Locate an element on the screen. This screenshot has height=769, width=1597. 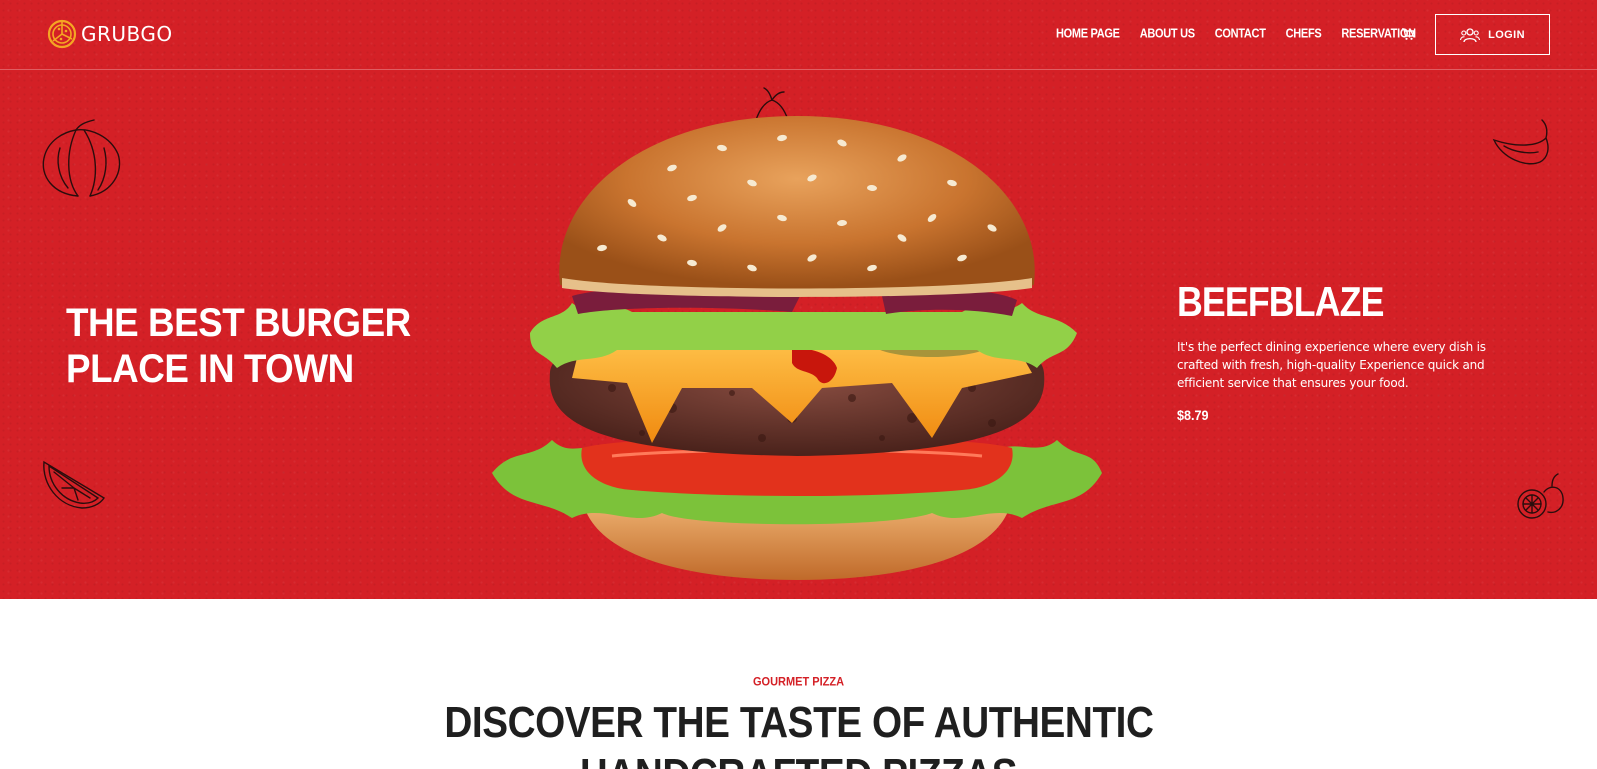
nav-item-contact: CONTACT is located at coordinates (1240, 34).